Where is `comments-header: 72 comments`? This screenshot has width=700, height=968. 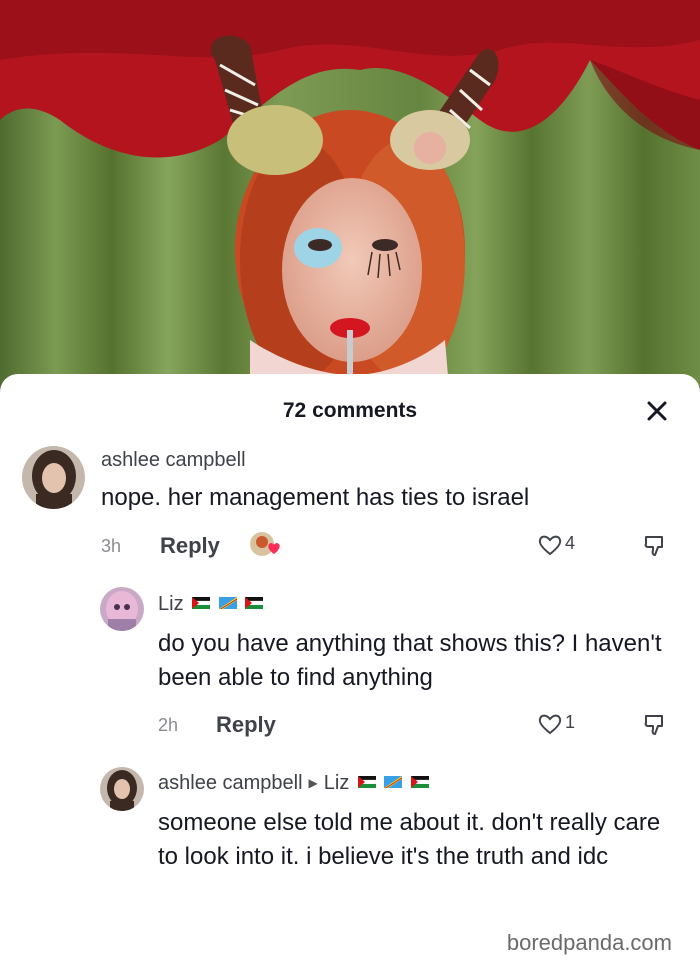
comments-header: 72 comments is located at coordinates (350, 411).